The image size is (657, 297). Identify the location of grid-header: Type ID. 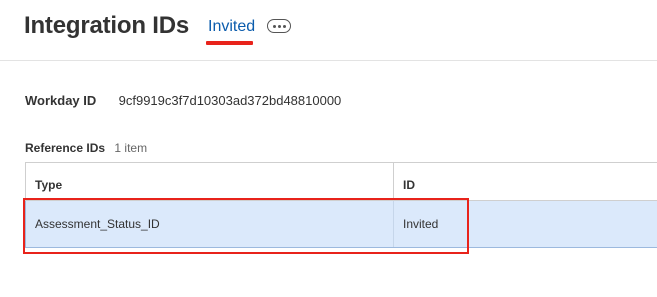
(341, 181).